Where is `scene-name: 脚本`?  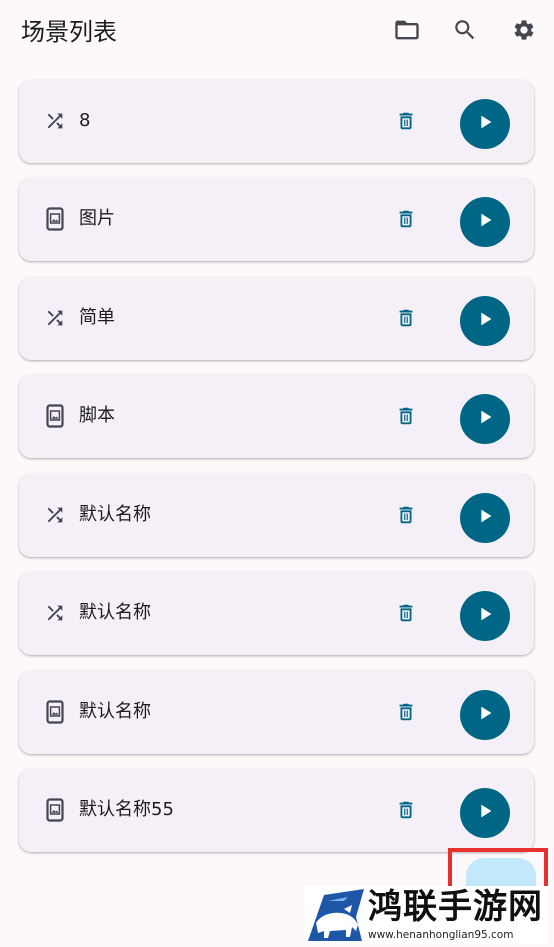 scene-name: 脚本 is located at coordinates (97, 415).